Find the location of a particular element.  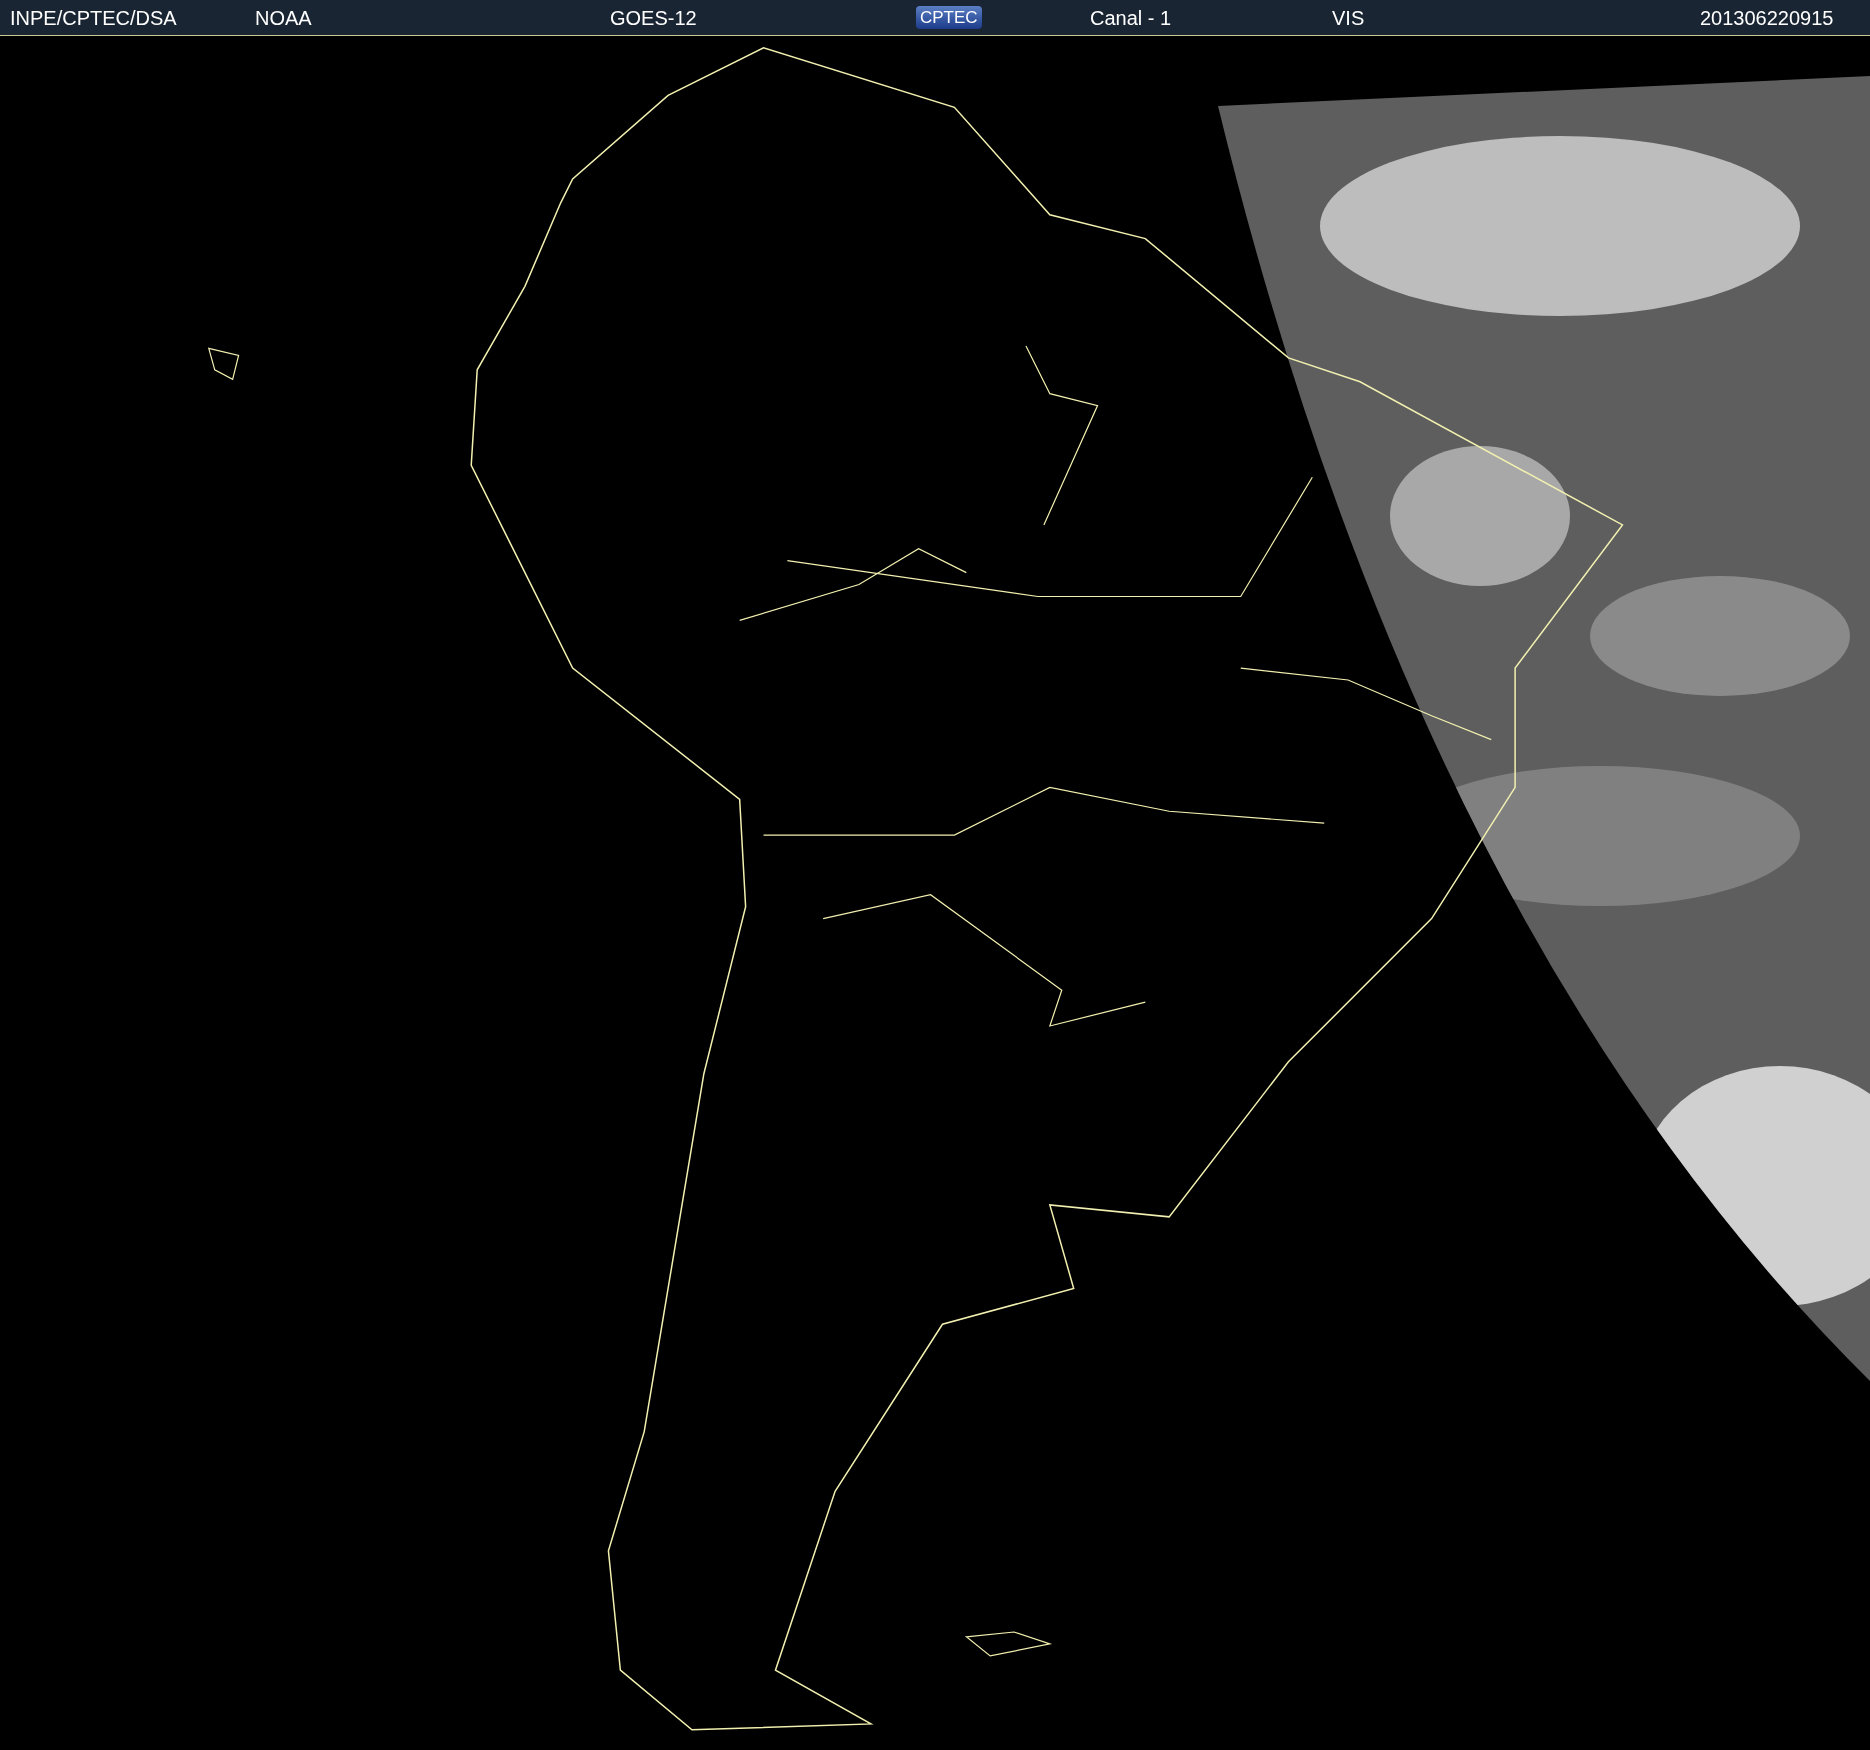

header-label: GOES-12 is located at coordinates (653, 17).